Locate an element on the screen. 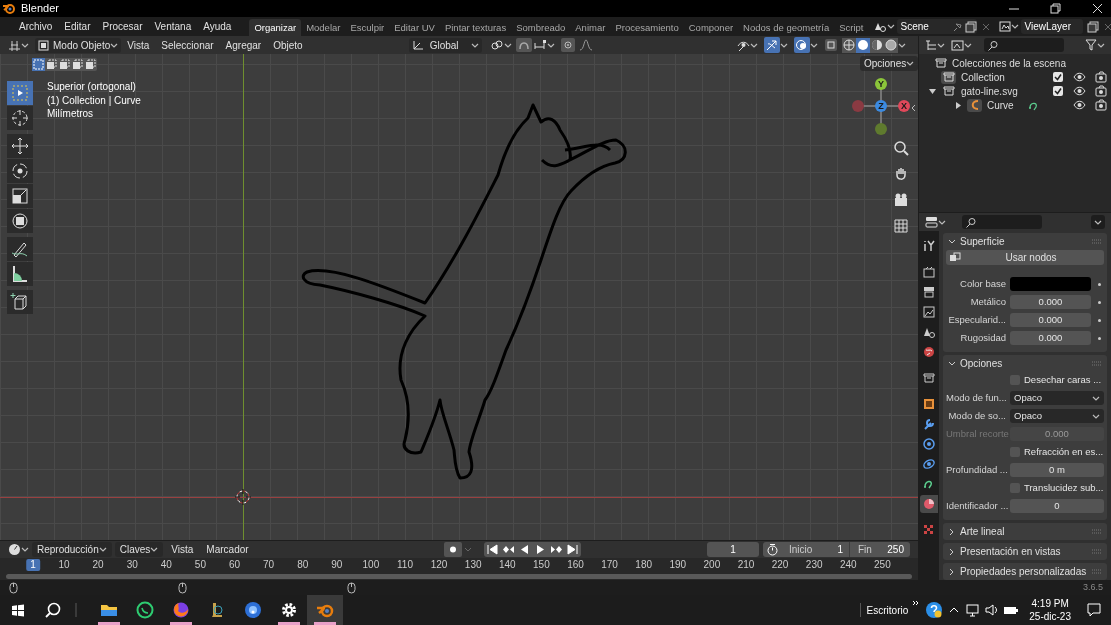  workspace-tab: Script is located at coordinates (851, 27).